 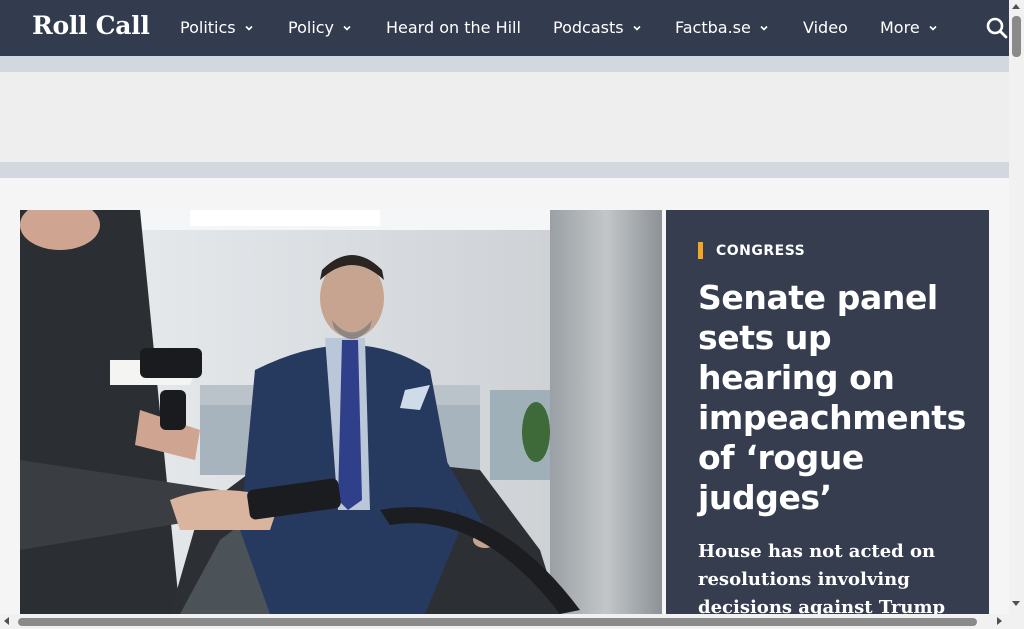 I want to click on nav-item-heard-on-the-hill: Heard on the Hill, so click(x=453, y=27).